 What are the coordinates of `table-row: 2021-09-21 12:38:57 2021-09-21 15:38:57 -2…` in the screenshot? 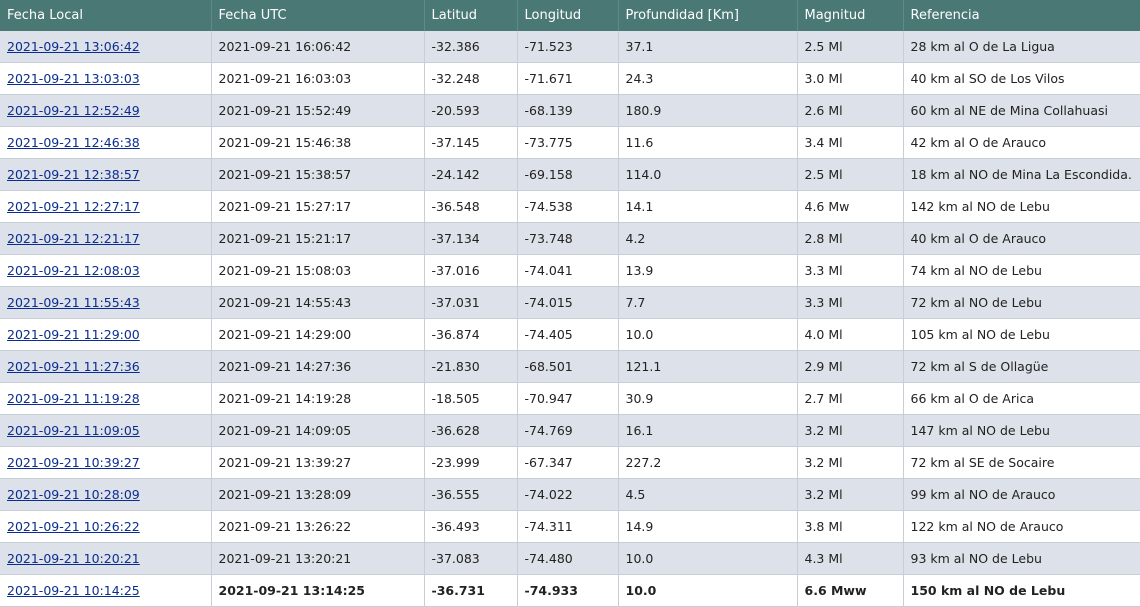 It's located at (570, 174).